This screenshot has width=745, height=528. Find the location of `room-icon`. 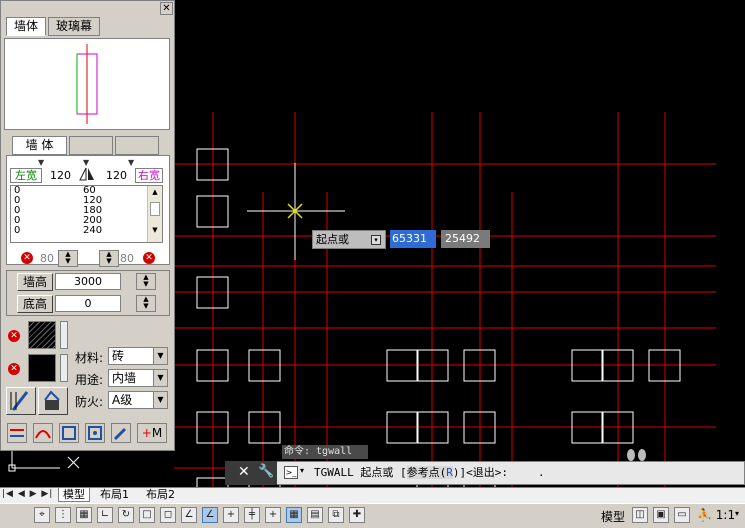

room-icon is located at coordinates (95, 433).